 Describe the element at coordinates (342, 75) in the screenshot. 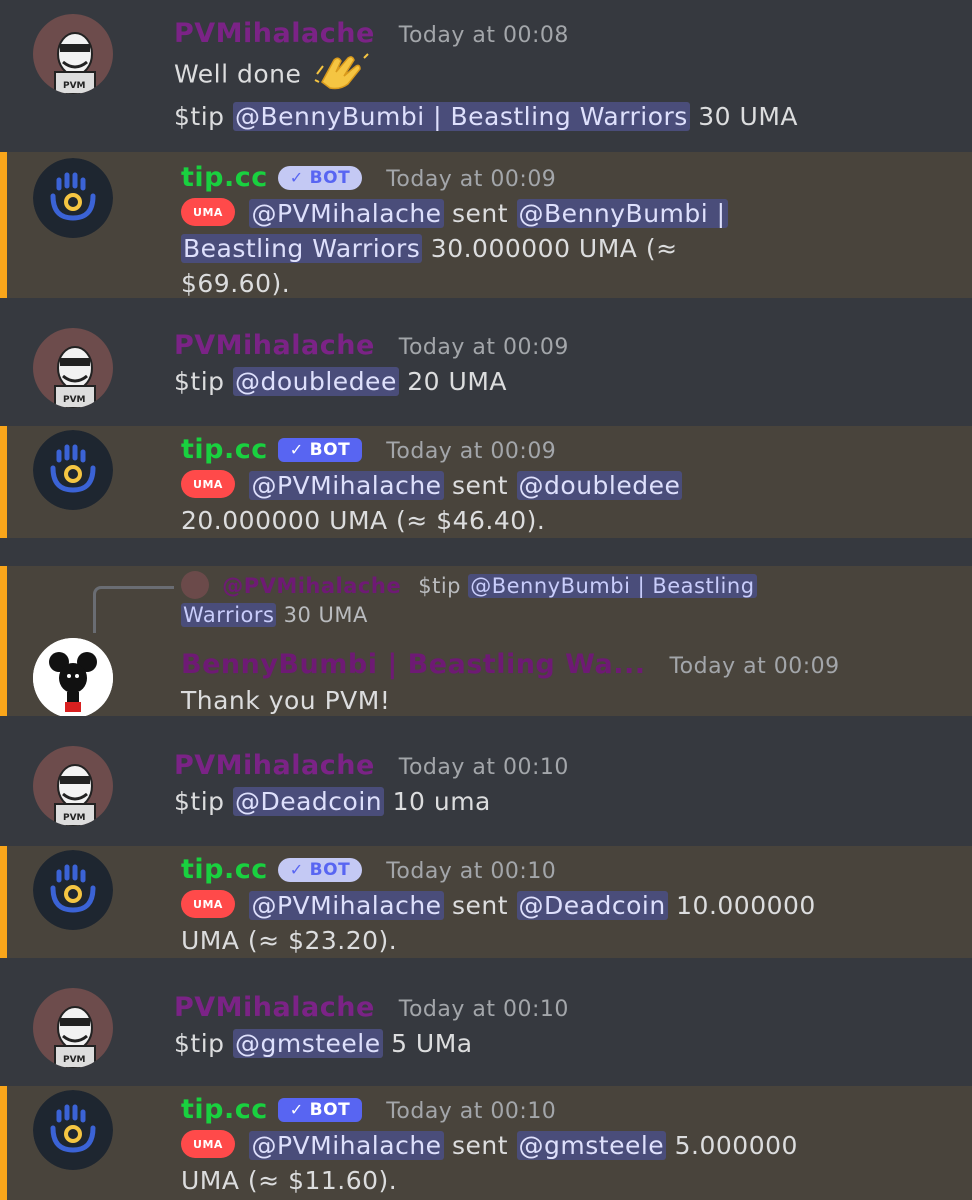

I see `clapping-hands-icon` at that location.